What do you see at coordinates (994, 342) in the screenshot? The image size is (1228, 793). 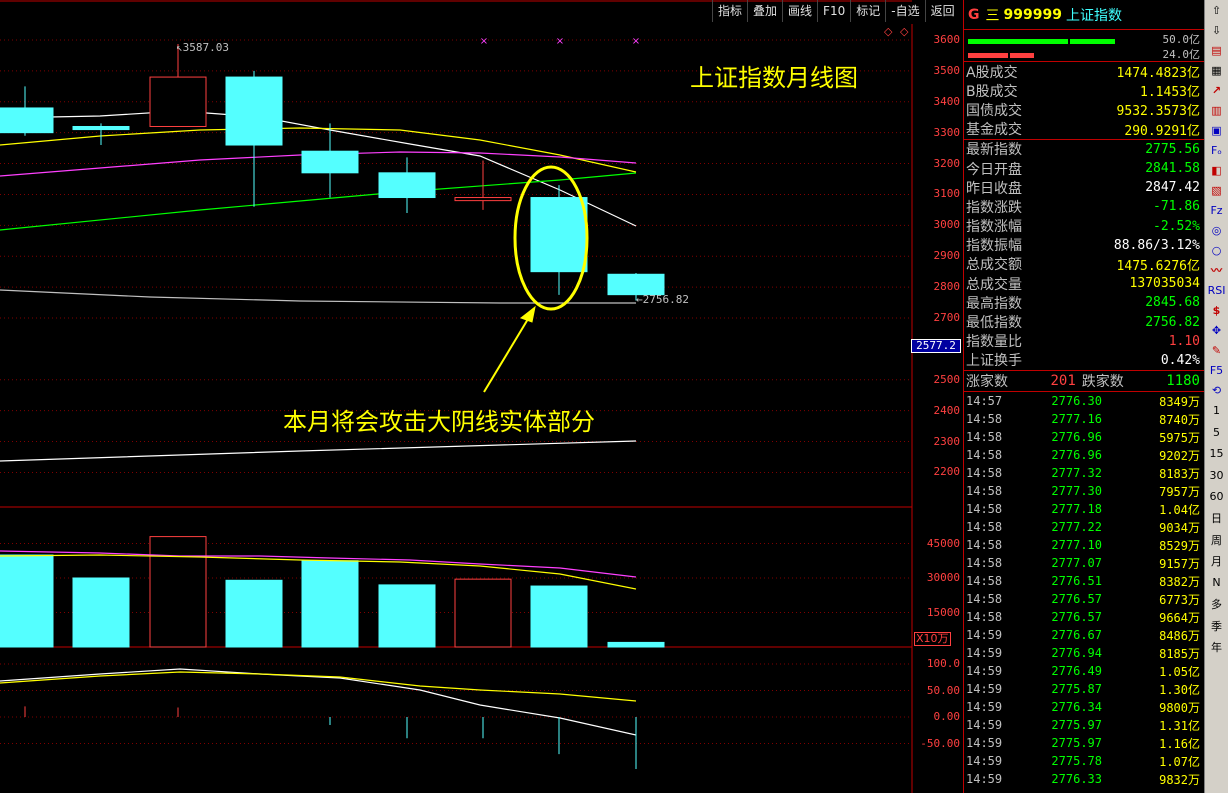 I see `stat-label: 指数量比` at bounding box center [994, 342].